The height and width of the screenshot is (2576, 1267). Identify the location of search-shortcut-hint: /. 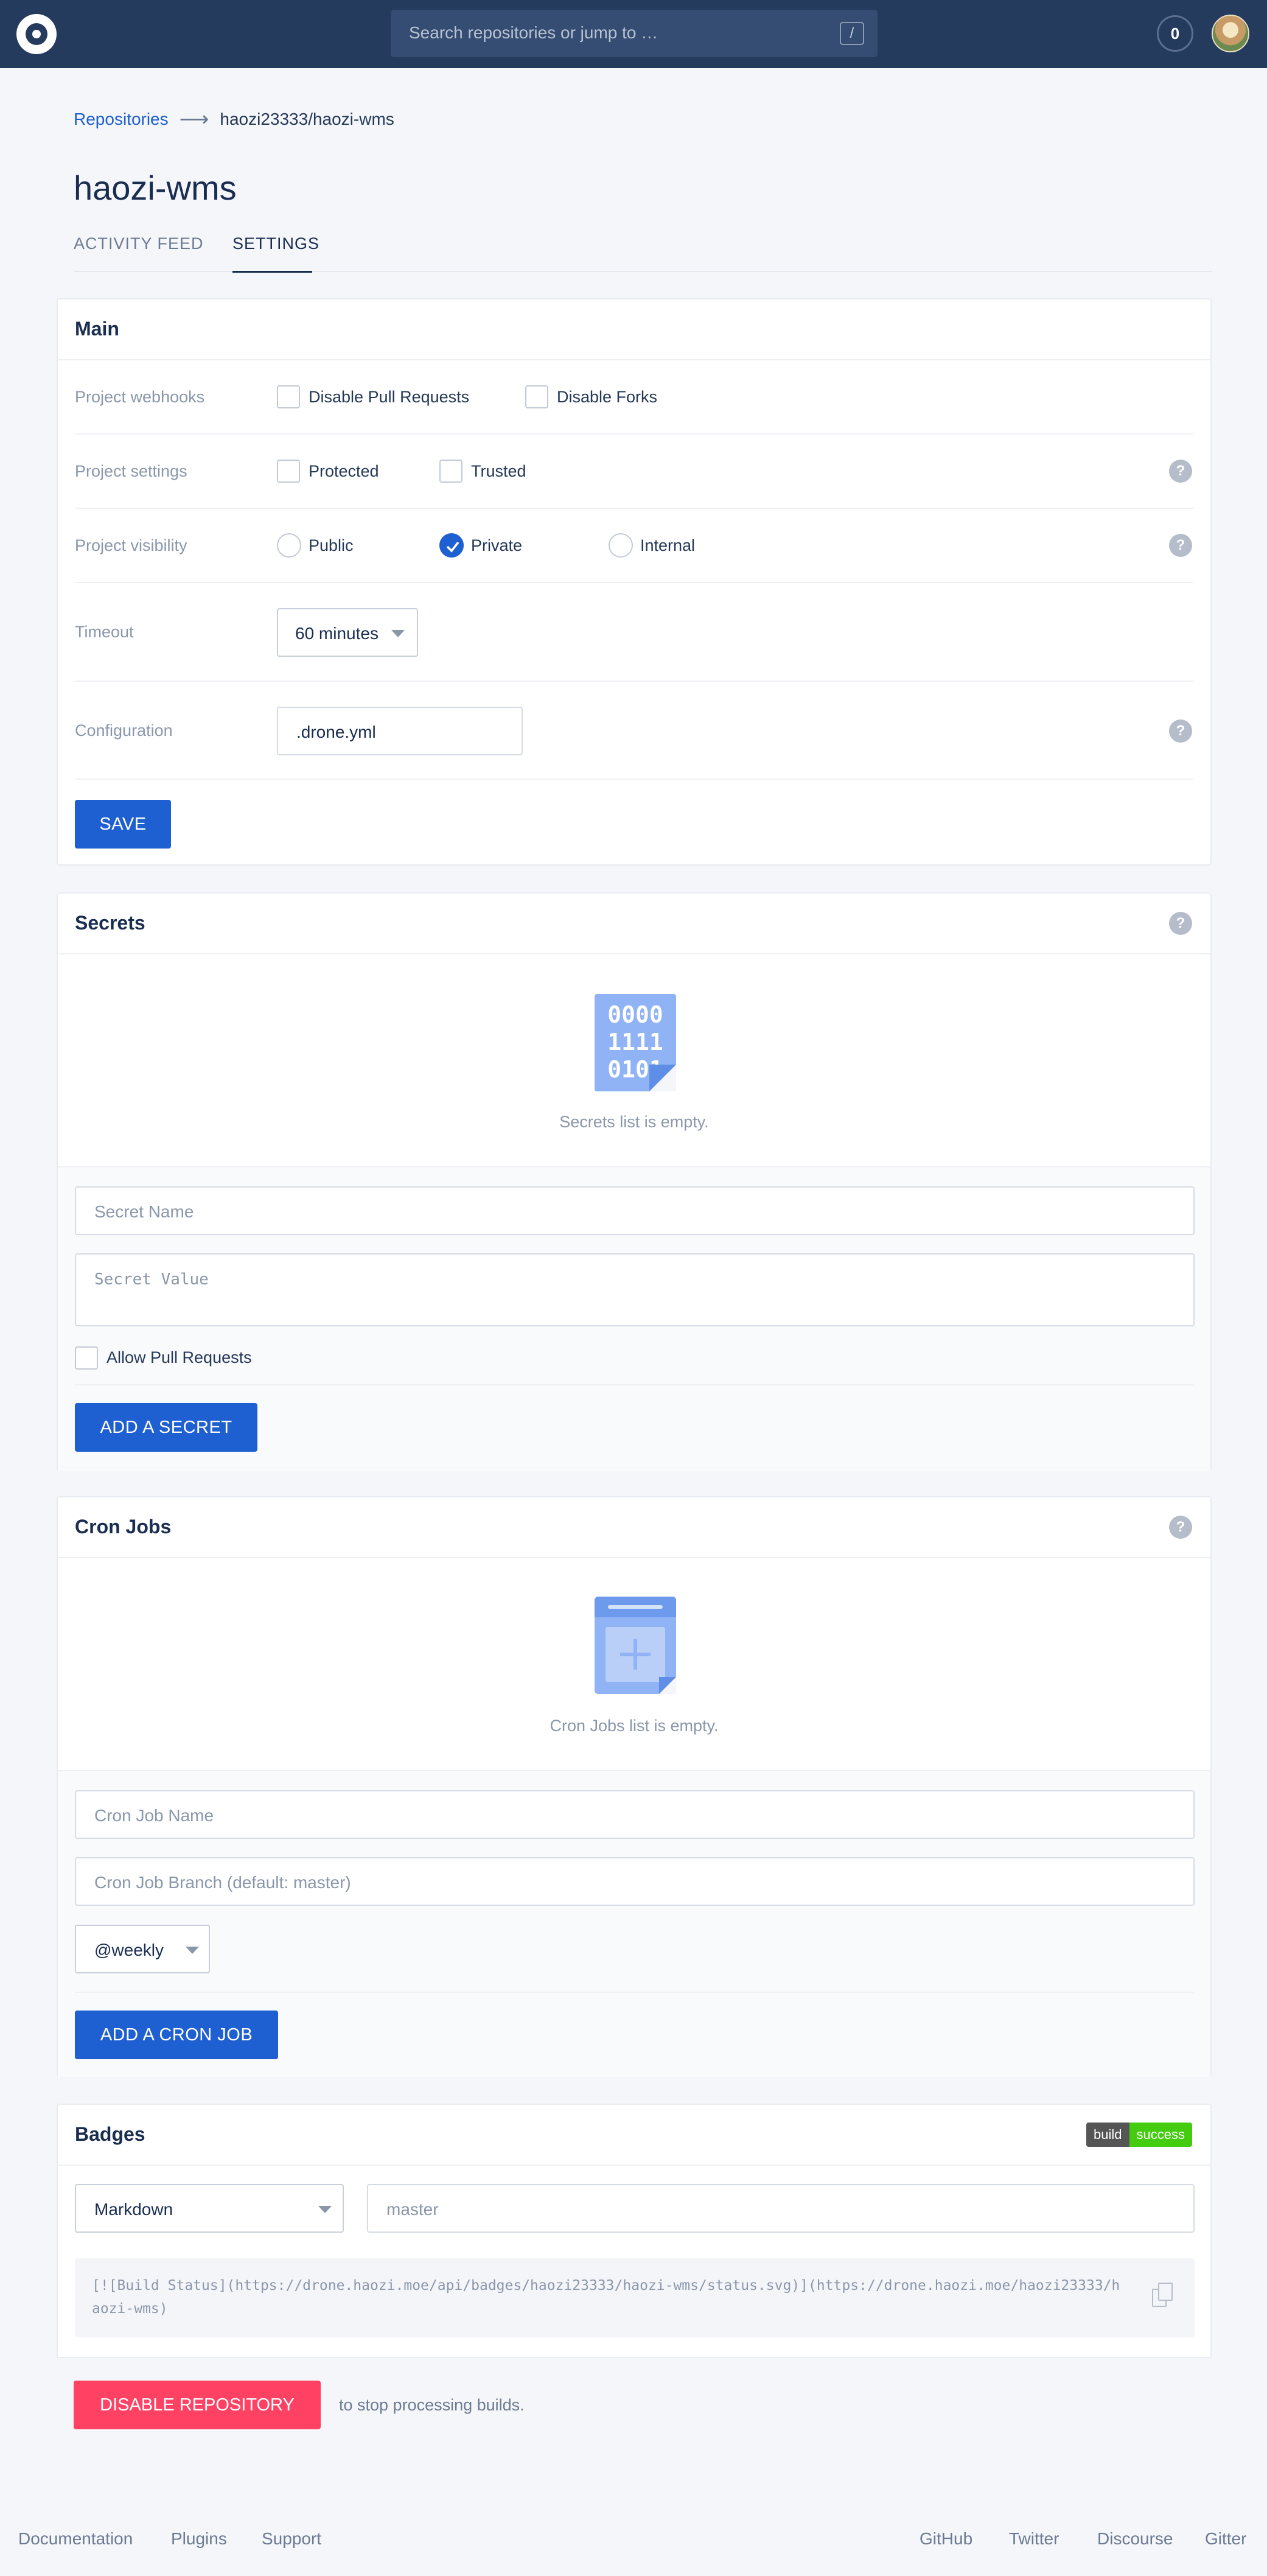
(852, 33).